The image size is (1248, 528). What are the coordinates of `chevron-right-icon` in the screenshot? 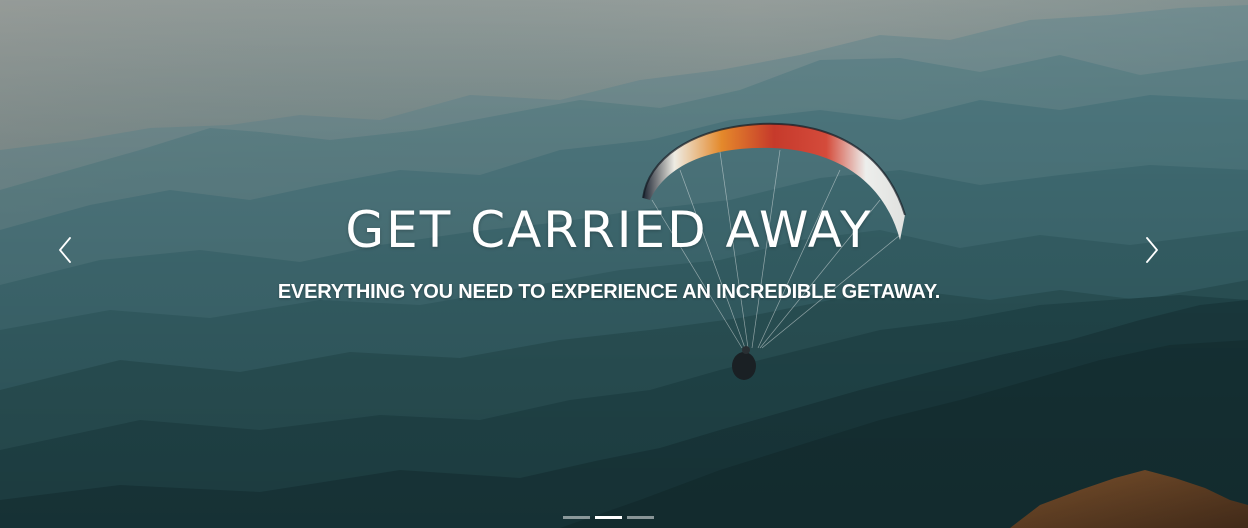 It's located at (1152, 250).